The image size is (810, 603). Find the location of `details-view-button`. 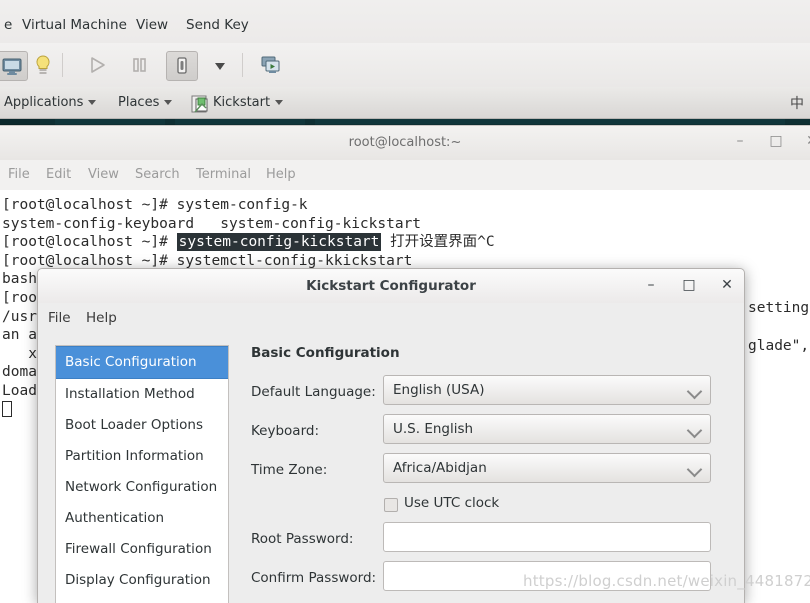

details-view-button is located at coordinates (43, 65).